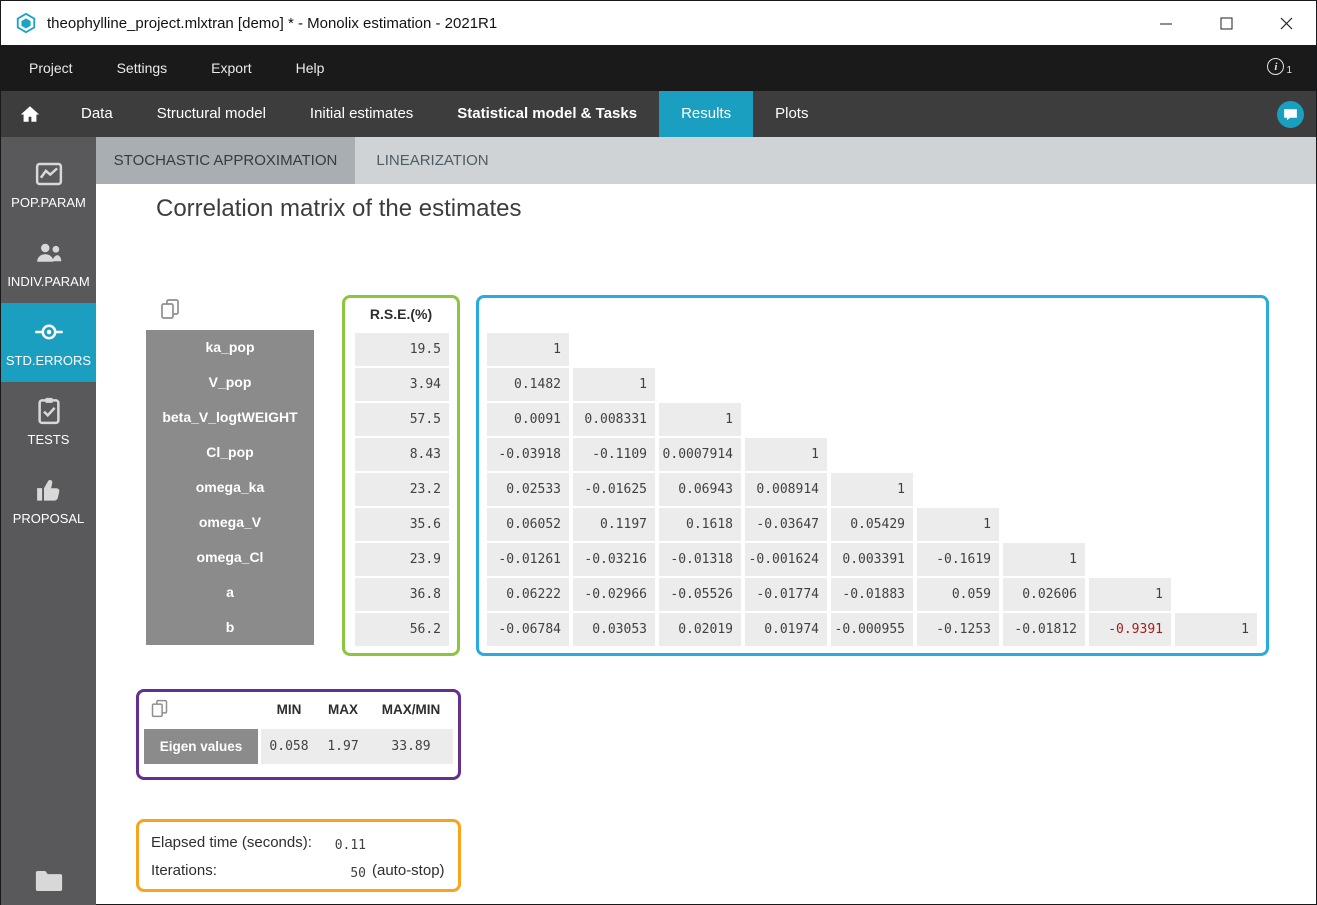  What do you see at coordinates (874, 455) in the screenshot?
I see `matrix-row: -0.03918 -0.1109 0.0007914 1` at bounding box center [874, 455].